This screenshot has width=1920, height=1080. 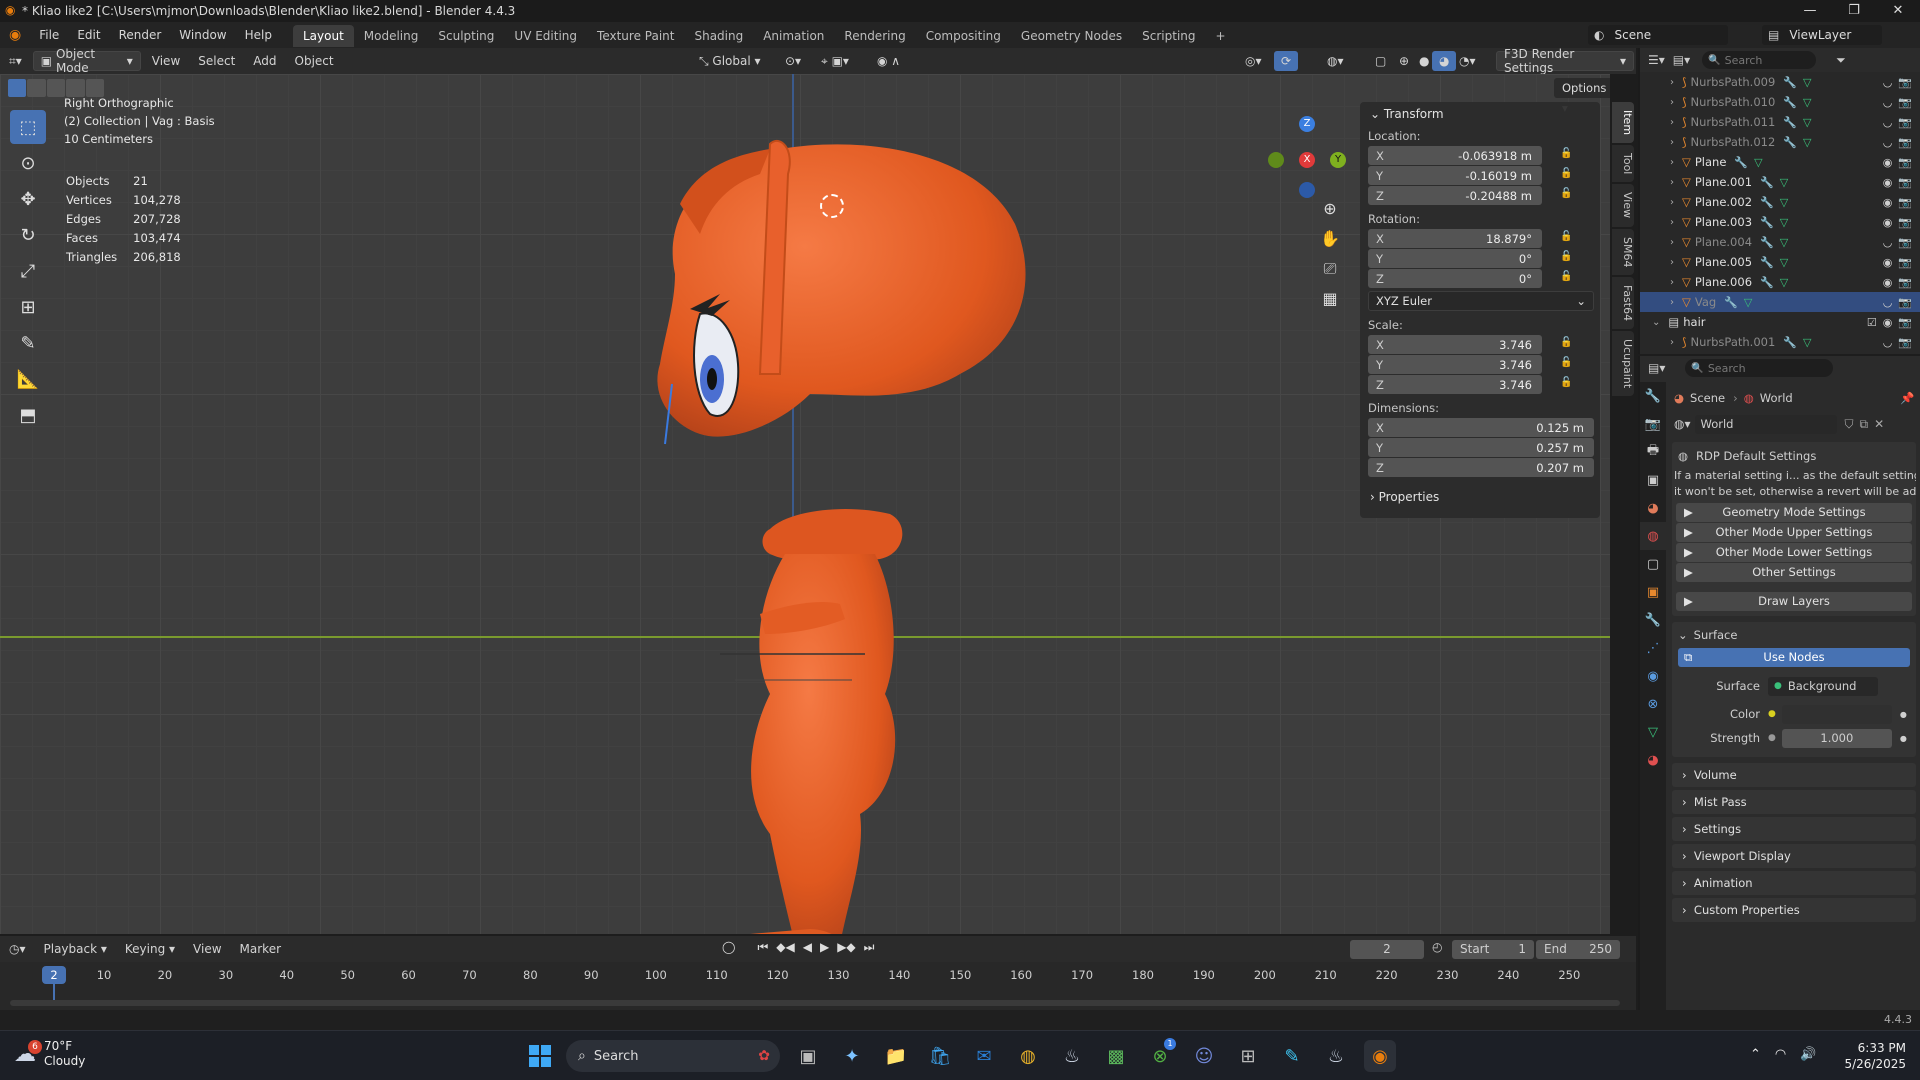 I want to click on timeline-scrollbar, so click(x=815, y=1003).